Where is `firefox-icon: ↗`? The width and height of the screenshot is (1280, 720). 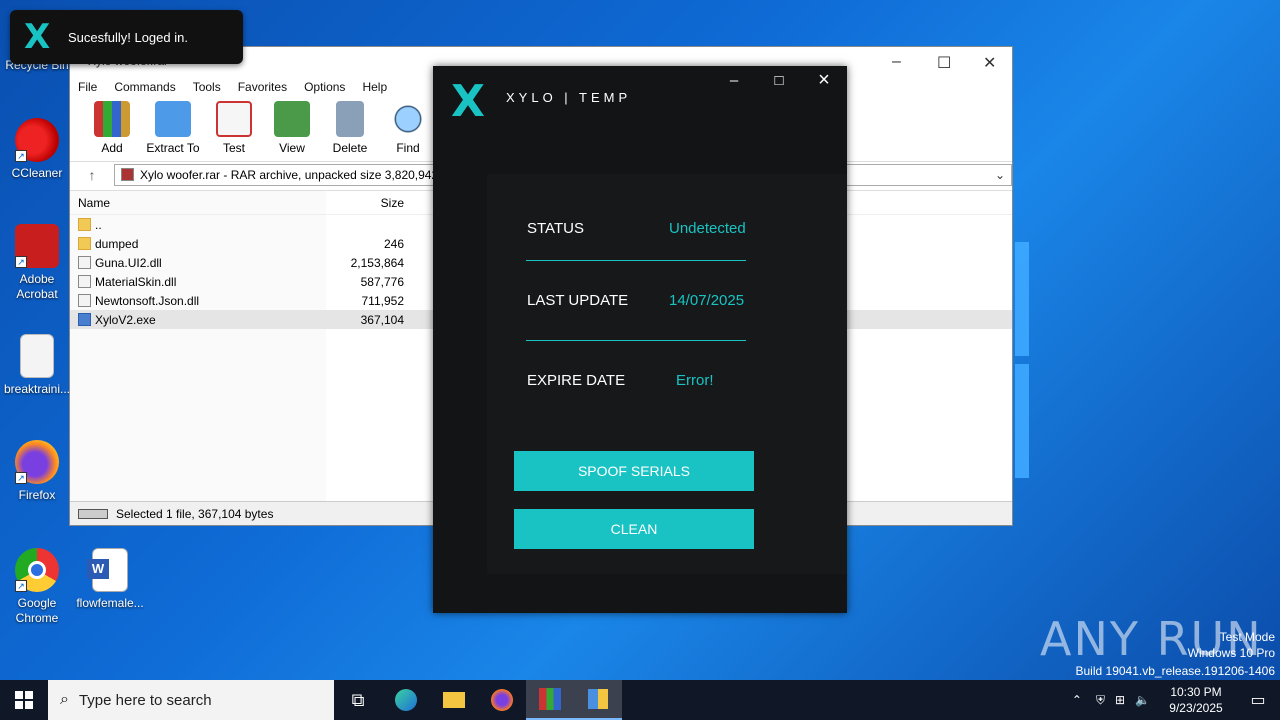
firefox-icon: ↗ is located at coordinates (37, 462).